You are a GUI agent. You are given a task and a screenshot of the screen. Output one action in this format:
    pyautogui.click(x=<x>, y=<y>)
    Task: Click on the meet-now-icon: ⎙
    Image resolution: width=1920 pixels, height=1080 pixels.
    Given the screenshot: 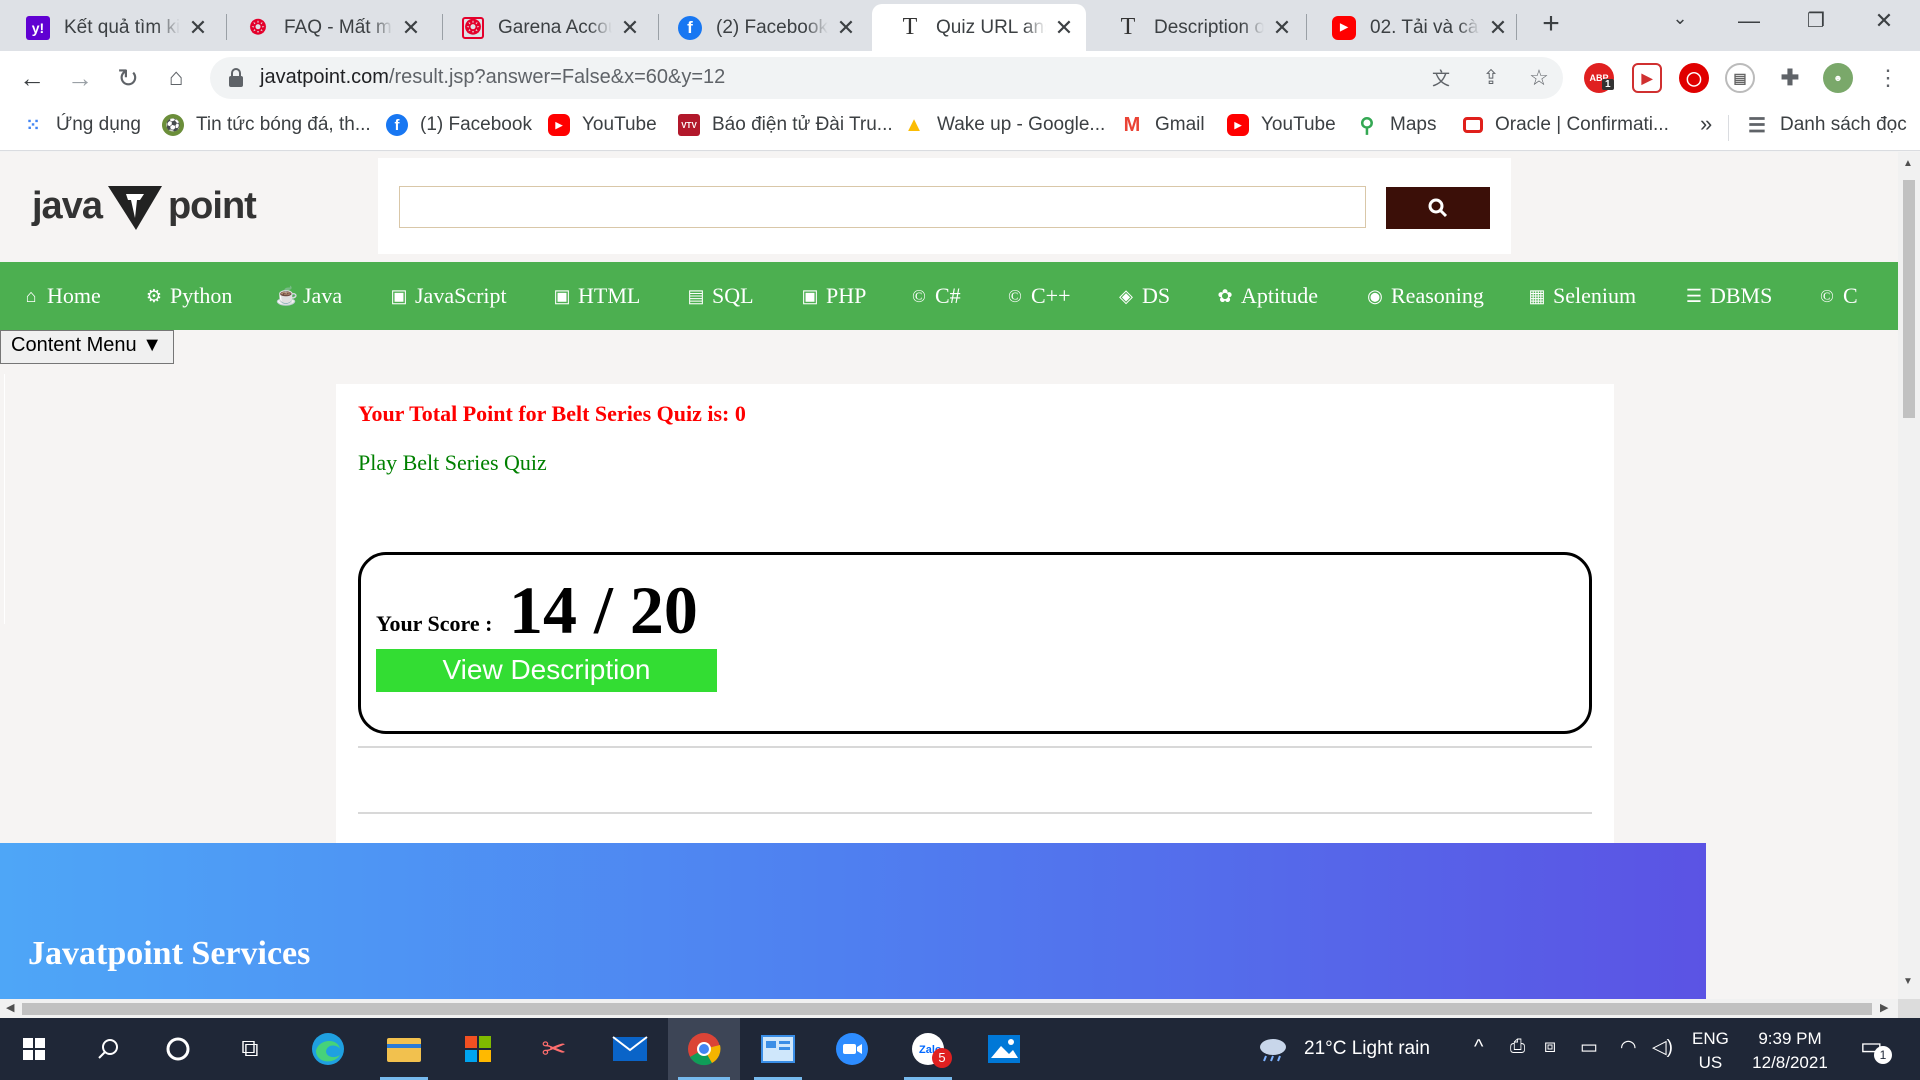 What is the action you would take?
    pyautogui.click(x=1517, y=1047)
    